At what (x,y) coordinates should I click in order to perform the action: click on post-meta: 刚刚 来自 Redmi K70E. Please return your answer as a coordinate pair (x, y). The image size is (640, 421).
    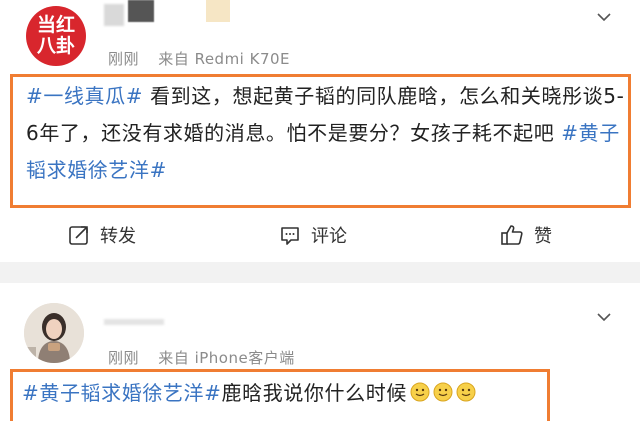
    Looking at the image, I should click on (199, 58).